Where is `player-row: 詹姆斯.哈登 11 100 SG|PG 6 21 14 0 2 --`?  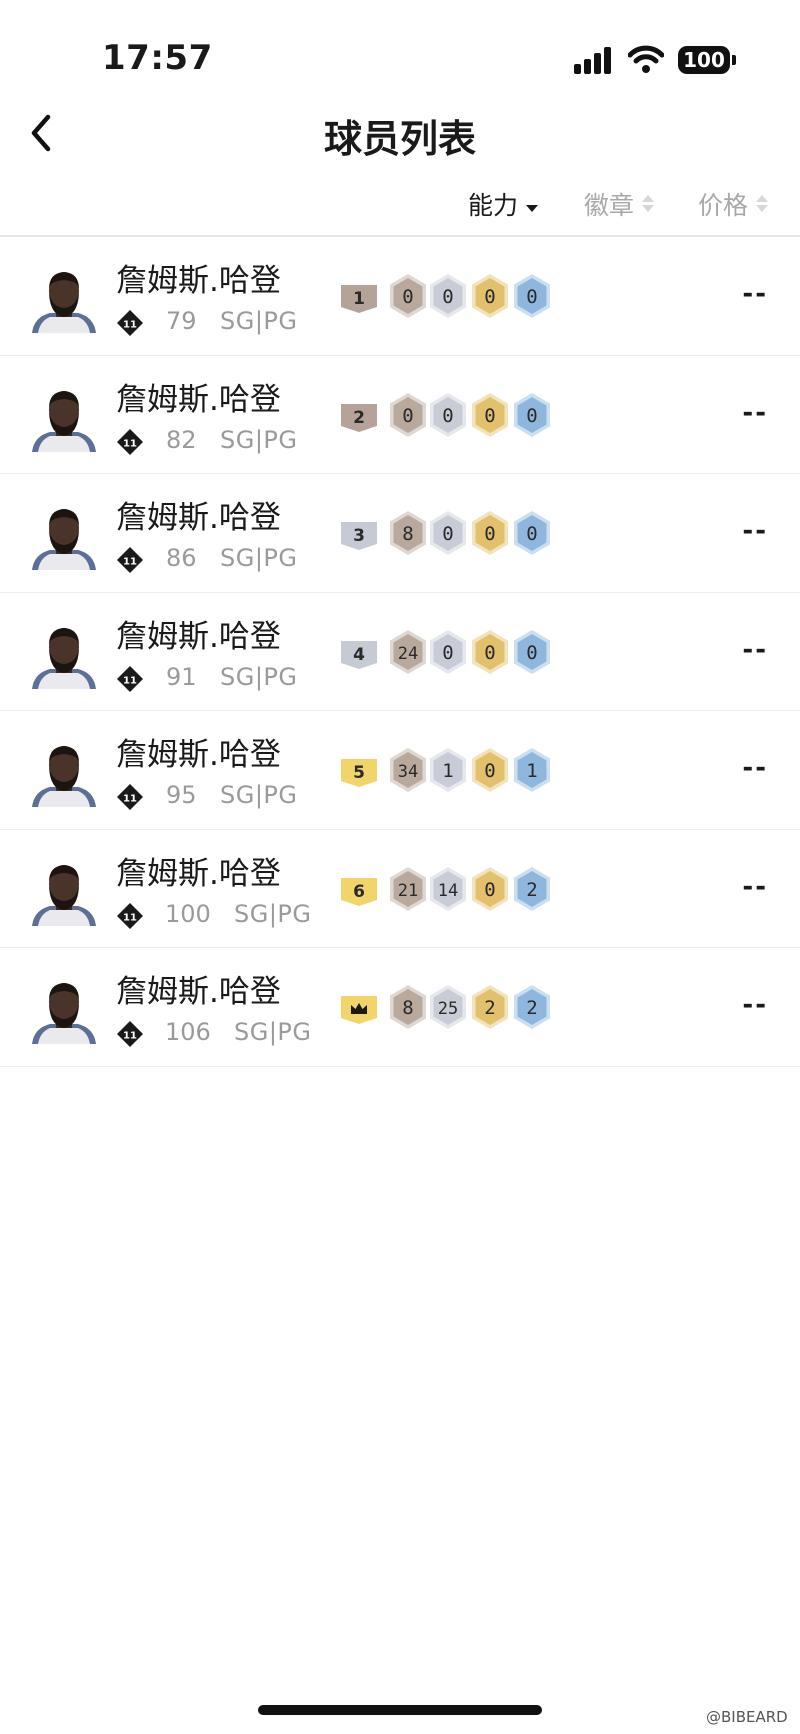 player-row: 詹姆斯.哈登 11 100 SG|PG 6 21 14 0 2 -- is located at coordinates (400, 889).